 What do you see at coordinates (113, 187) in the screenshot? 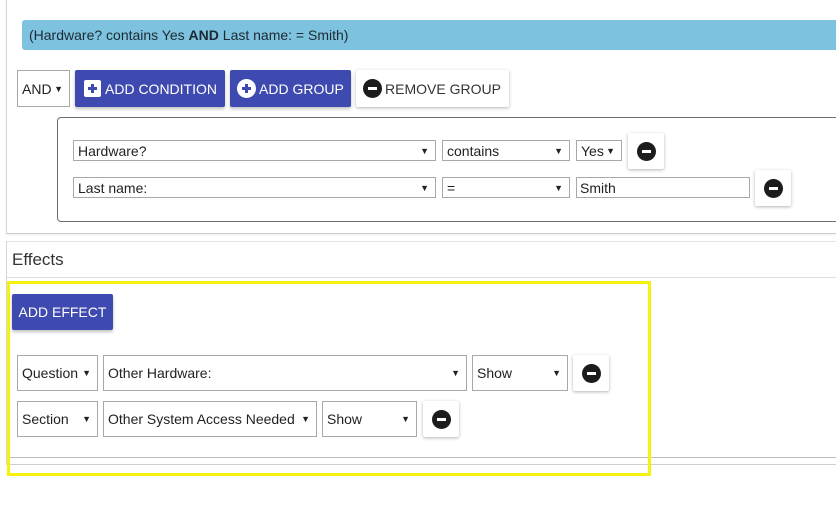
I see `condition-field-value: Last name:` at bounding box center [113, 187].